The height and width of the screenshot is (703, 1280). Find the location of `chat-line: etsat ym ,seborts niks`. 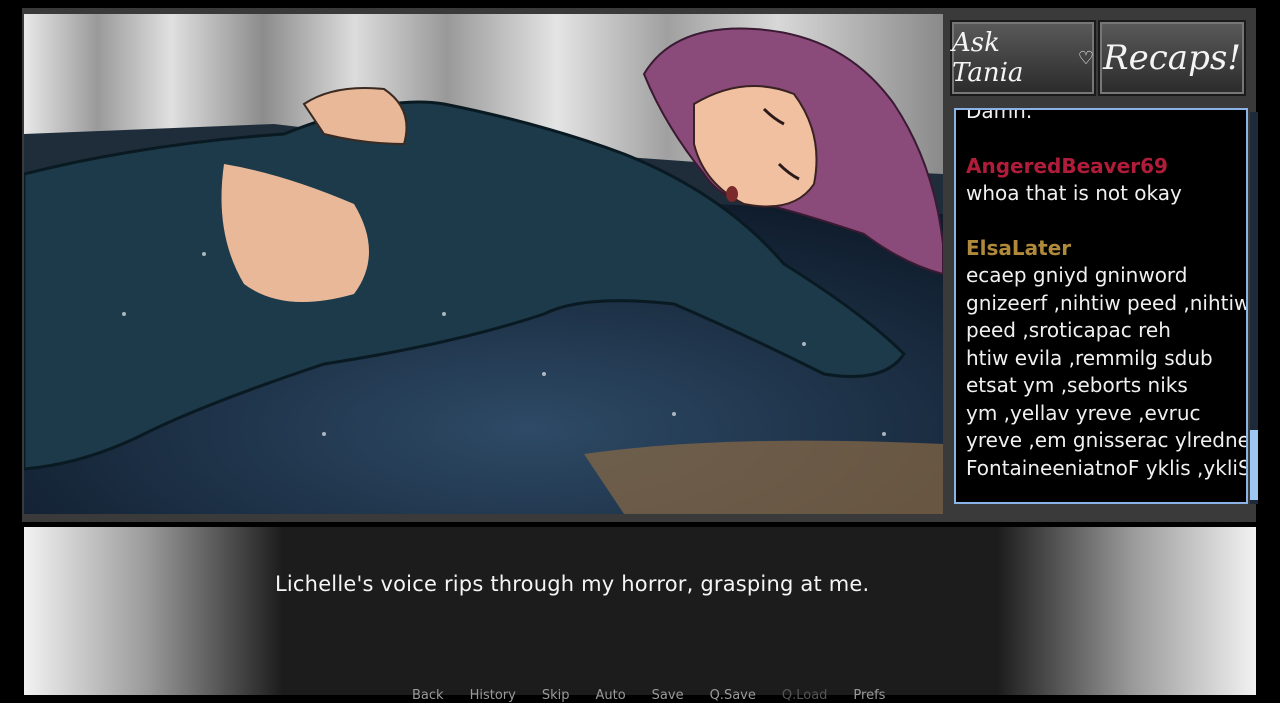

chat-line: etsat ym ,seborts niks is located at coordinates (1077, 385).